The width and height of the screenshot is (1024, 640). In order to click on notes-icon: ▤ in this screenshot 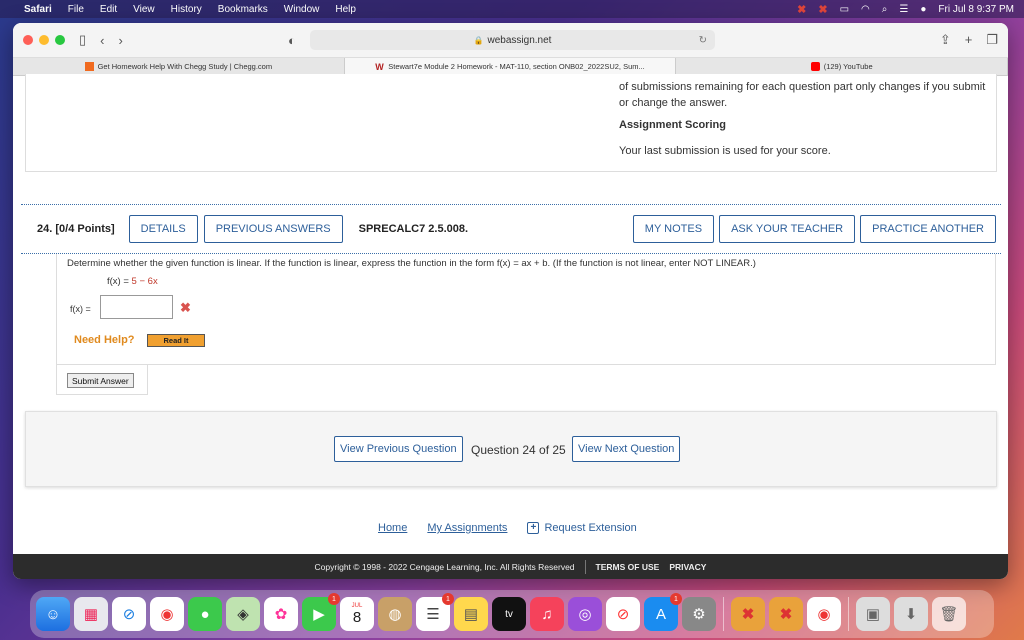, I will do `click(471, 614)`.